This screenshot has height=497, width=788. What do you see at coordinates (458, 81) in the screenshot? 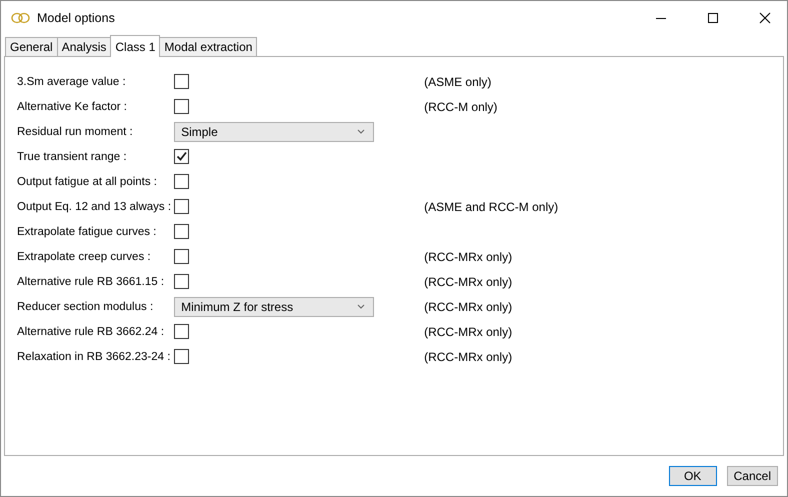
I see `note-text: (ASME only)` at bounding box center [458, 81].